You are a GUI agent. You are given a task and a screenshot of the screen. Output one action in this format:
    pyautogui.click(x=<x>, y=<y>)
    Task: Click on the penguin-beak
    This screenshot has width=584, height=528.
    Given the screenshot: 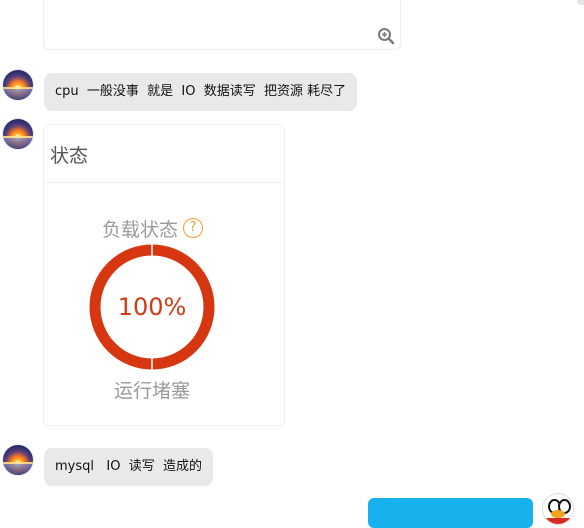 What is the action you would take?
    pyautogui.click(x=558, y=514)
    